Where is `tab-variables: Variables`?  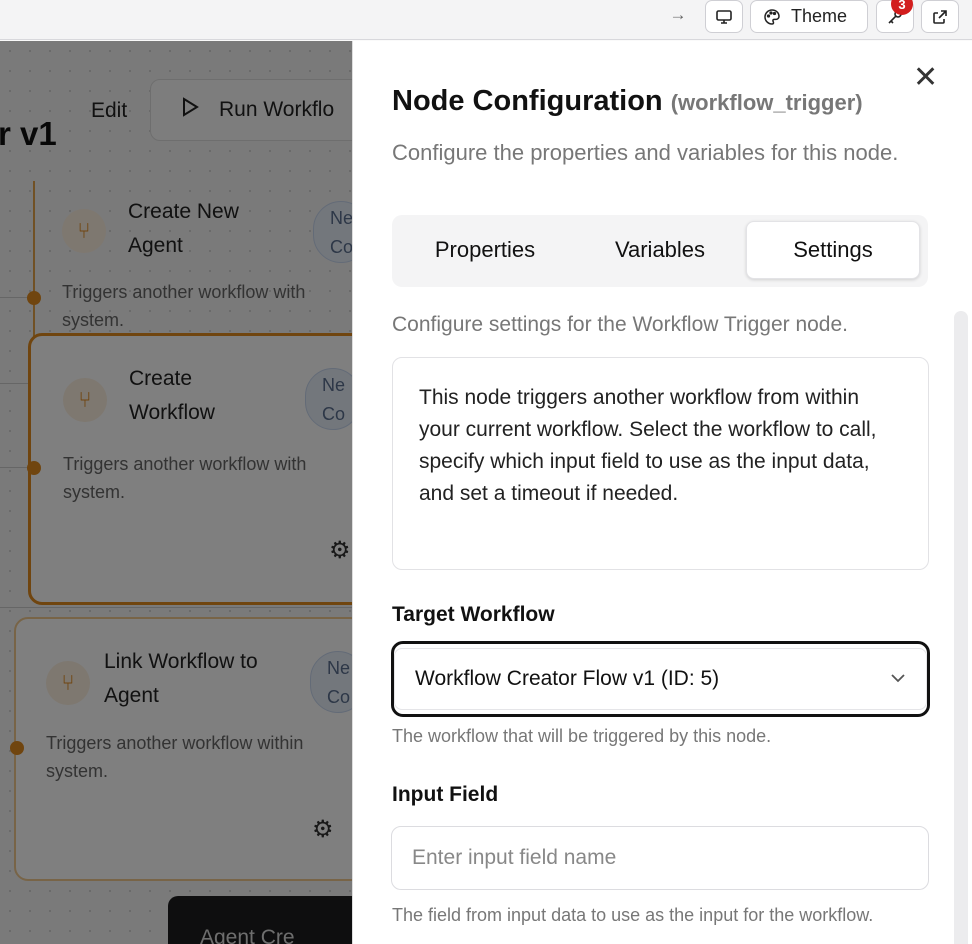 tab-variables: Variables is located at coordinates (660, 250).